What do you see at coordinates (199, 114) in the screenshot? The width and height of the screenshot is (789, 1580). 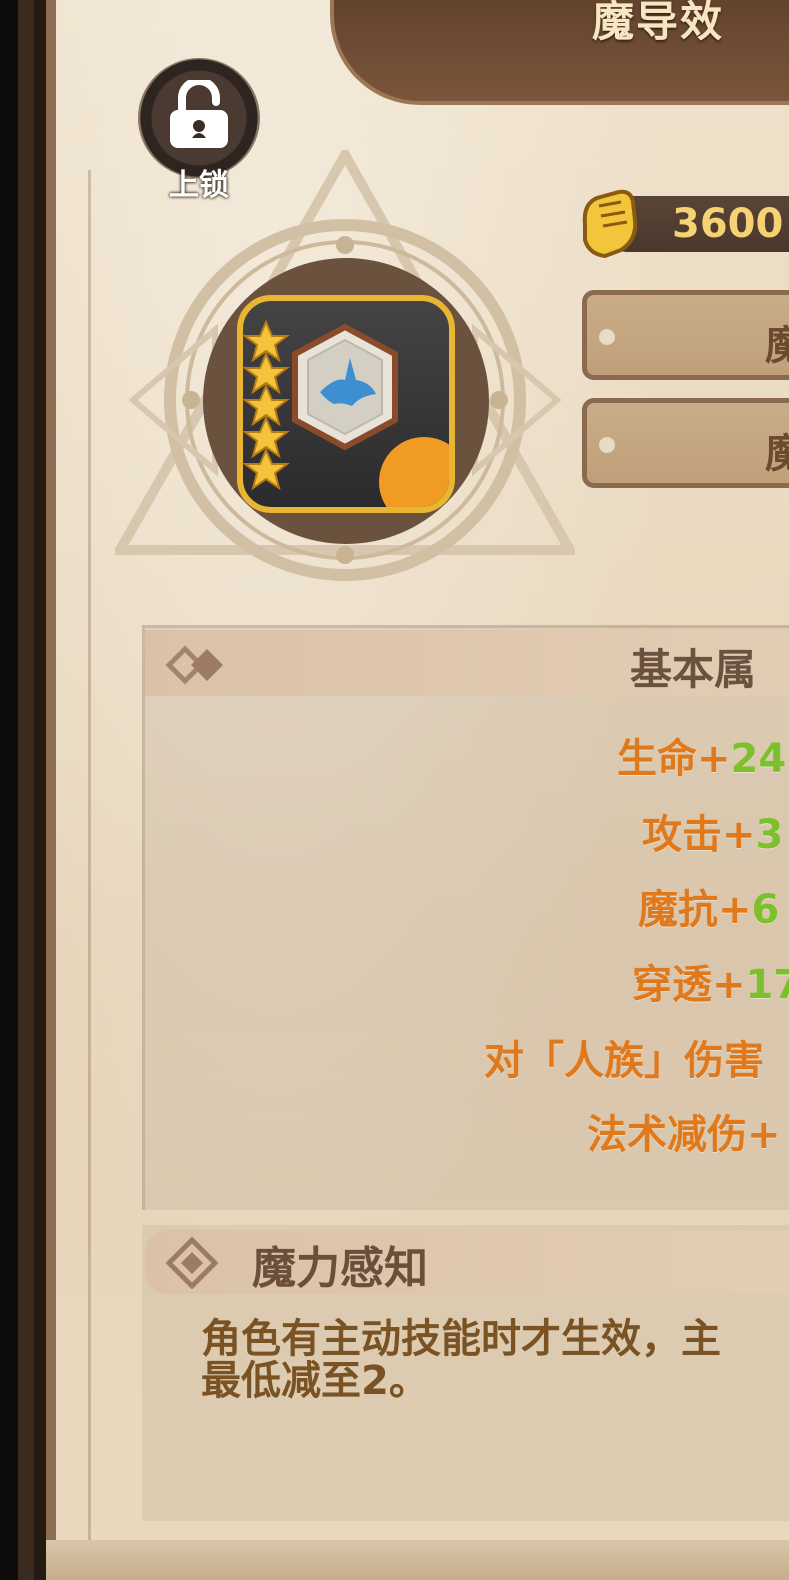 I see `unlocked-padlock-icon` at bounding box center [199, 114].